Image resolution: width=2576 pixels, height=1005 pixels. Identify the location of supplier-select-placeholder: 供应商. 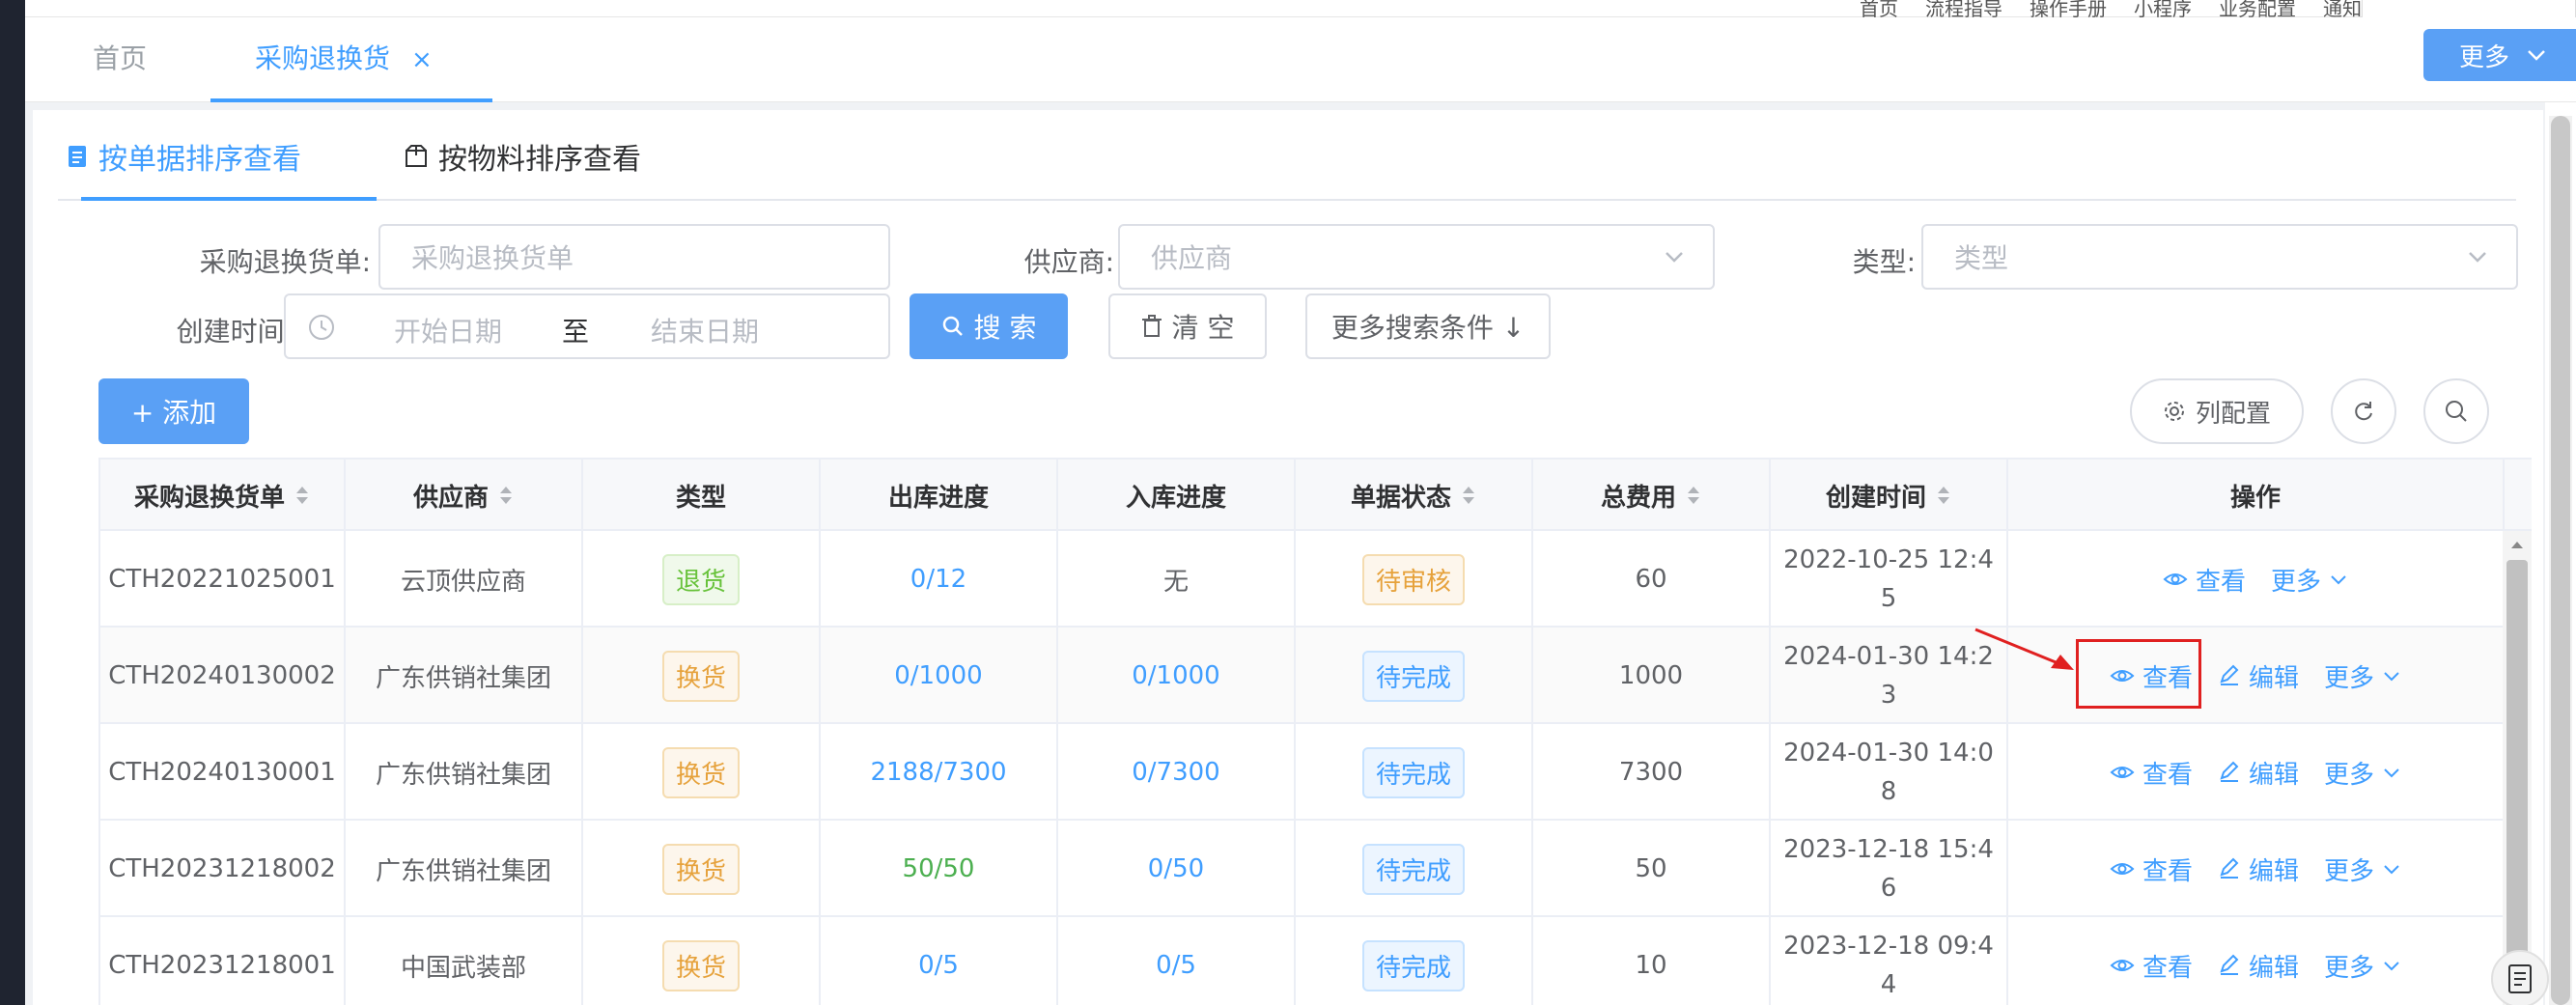
(1192, 258).